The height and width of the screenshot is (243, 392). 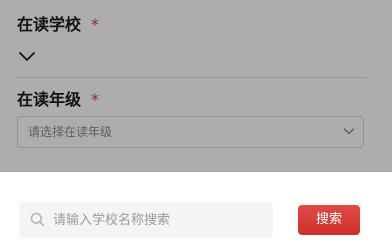 What do you see at coordinates (37, 219) in the screenshot?
I see `search-icon` at bounding box center [37, 219].